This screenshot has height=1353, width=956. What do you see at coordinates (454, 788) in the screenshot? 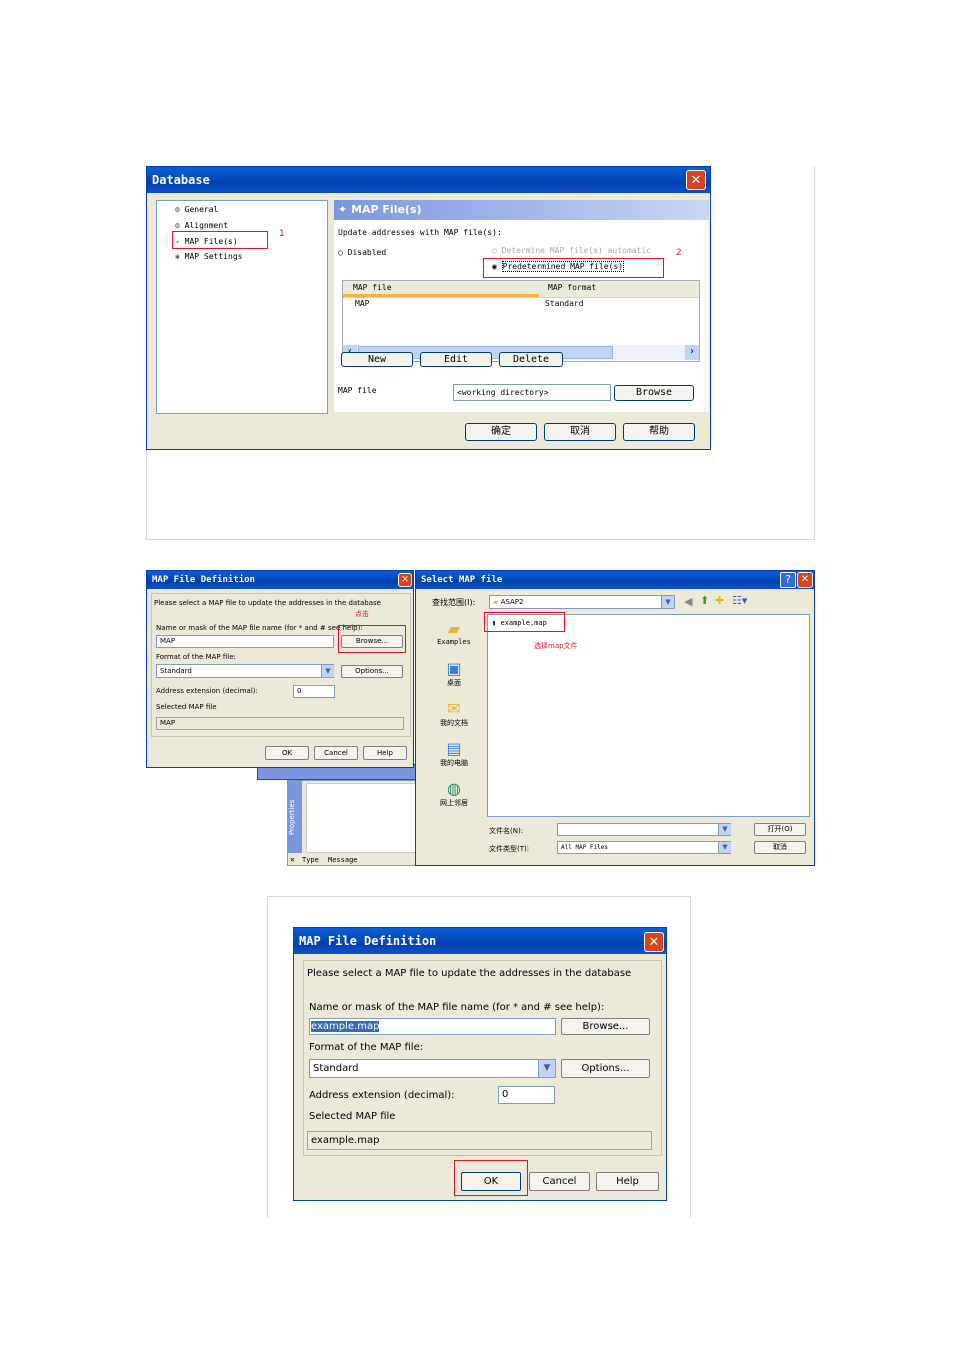
I see `network-icon: ◍` at bounding box center [454, 788].